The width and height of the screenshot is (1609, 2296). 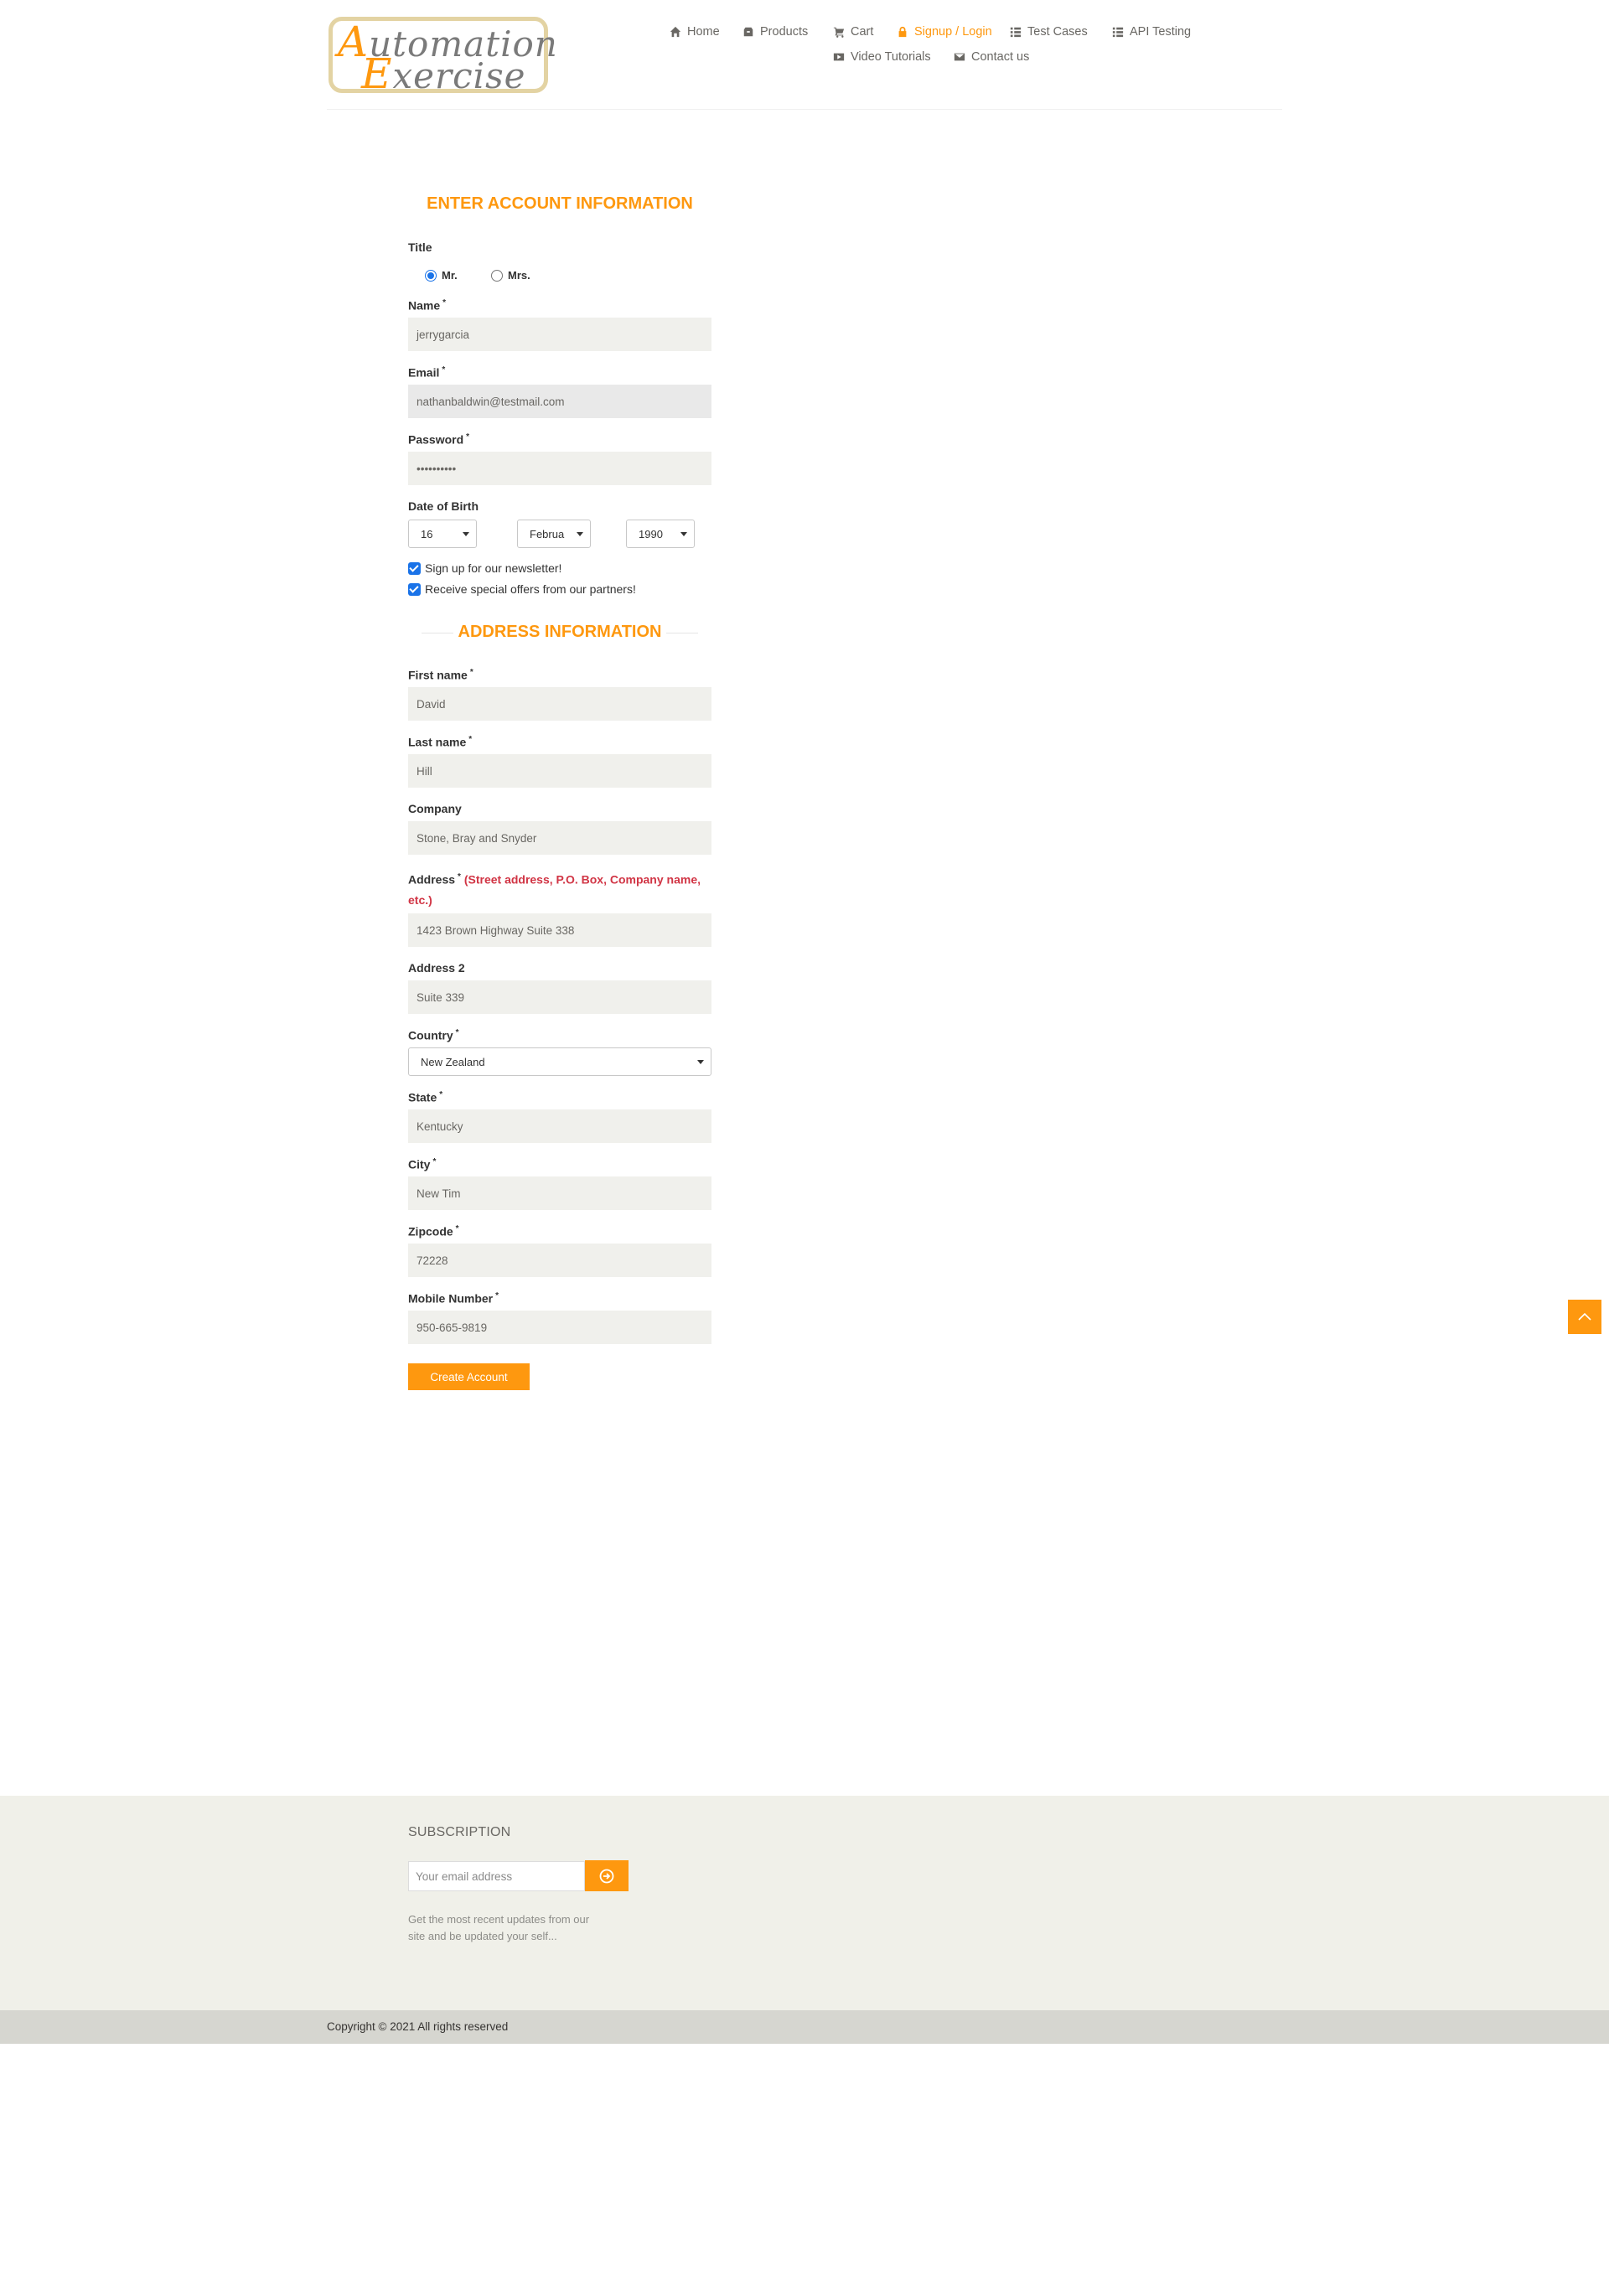 What do you see at coordinates (660, 534) in the screenshot?
I see `dob-year-select: 1990` at bounding box center [660, 534].